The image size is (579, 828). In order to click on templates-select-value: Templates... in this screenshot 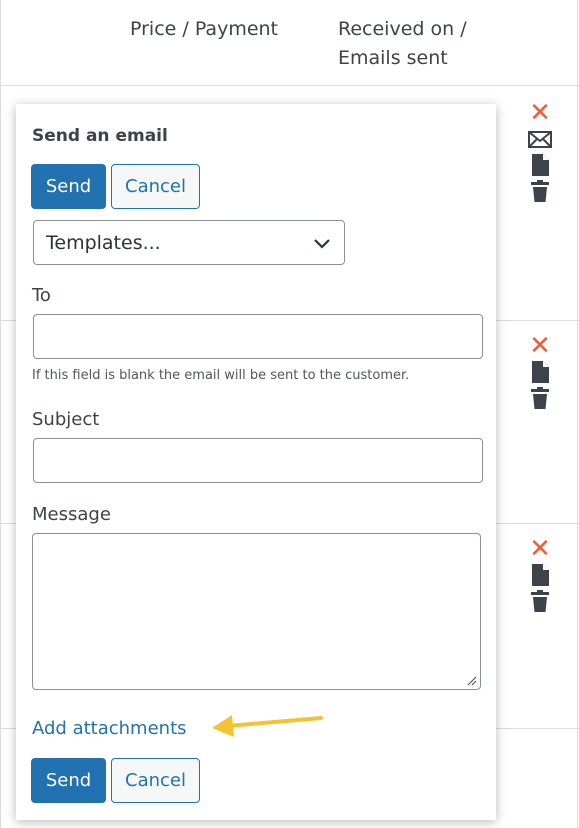, I will do `click(103, 242)`.